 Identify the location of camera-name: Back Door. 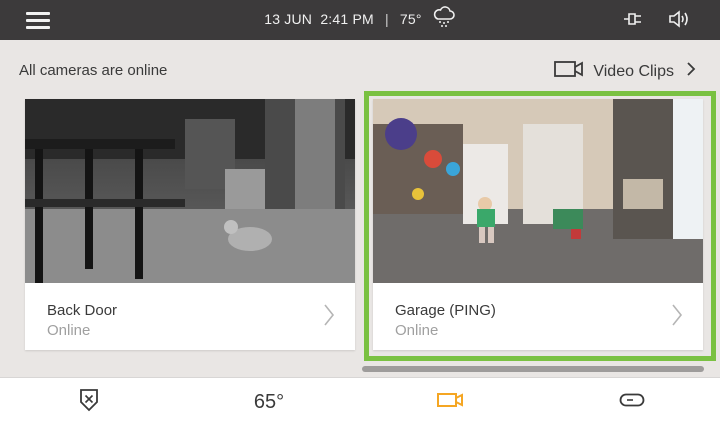
(82, 310).